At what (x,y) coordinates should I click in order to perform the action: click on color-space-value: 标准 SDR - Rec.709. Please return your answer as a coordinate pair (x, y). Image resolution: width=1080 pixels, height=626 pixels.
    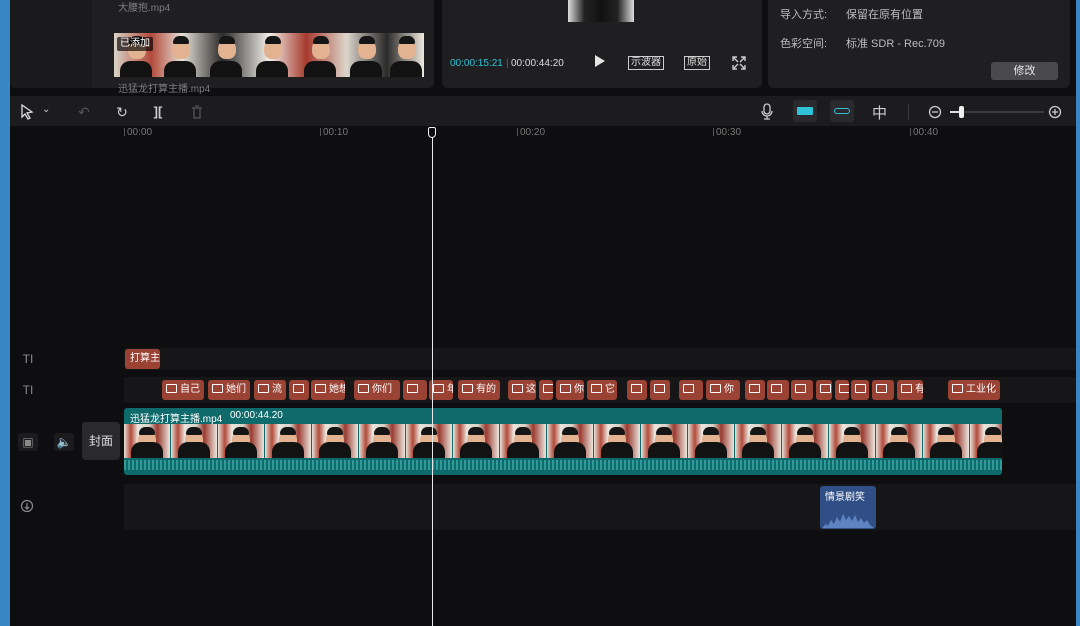
    Looking at the image, I should click on (896, 44).